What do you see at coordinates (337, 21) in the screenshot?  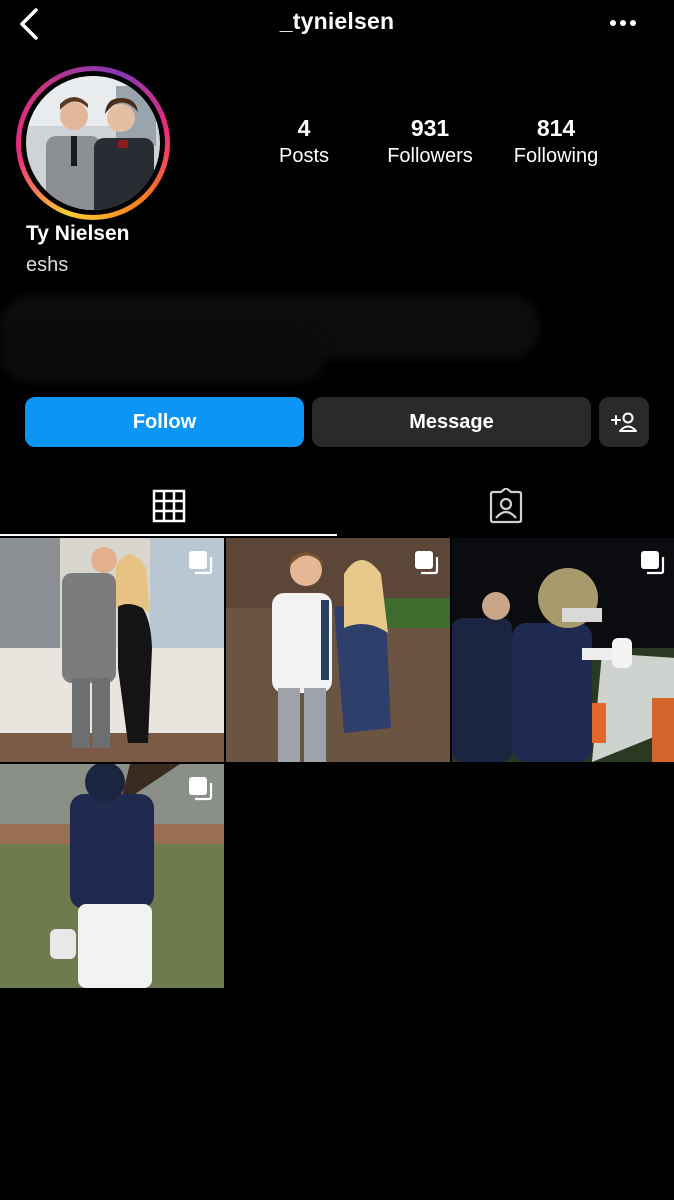 I see `username-title: _tynielsen` at bounding box center [337, 21].